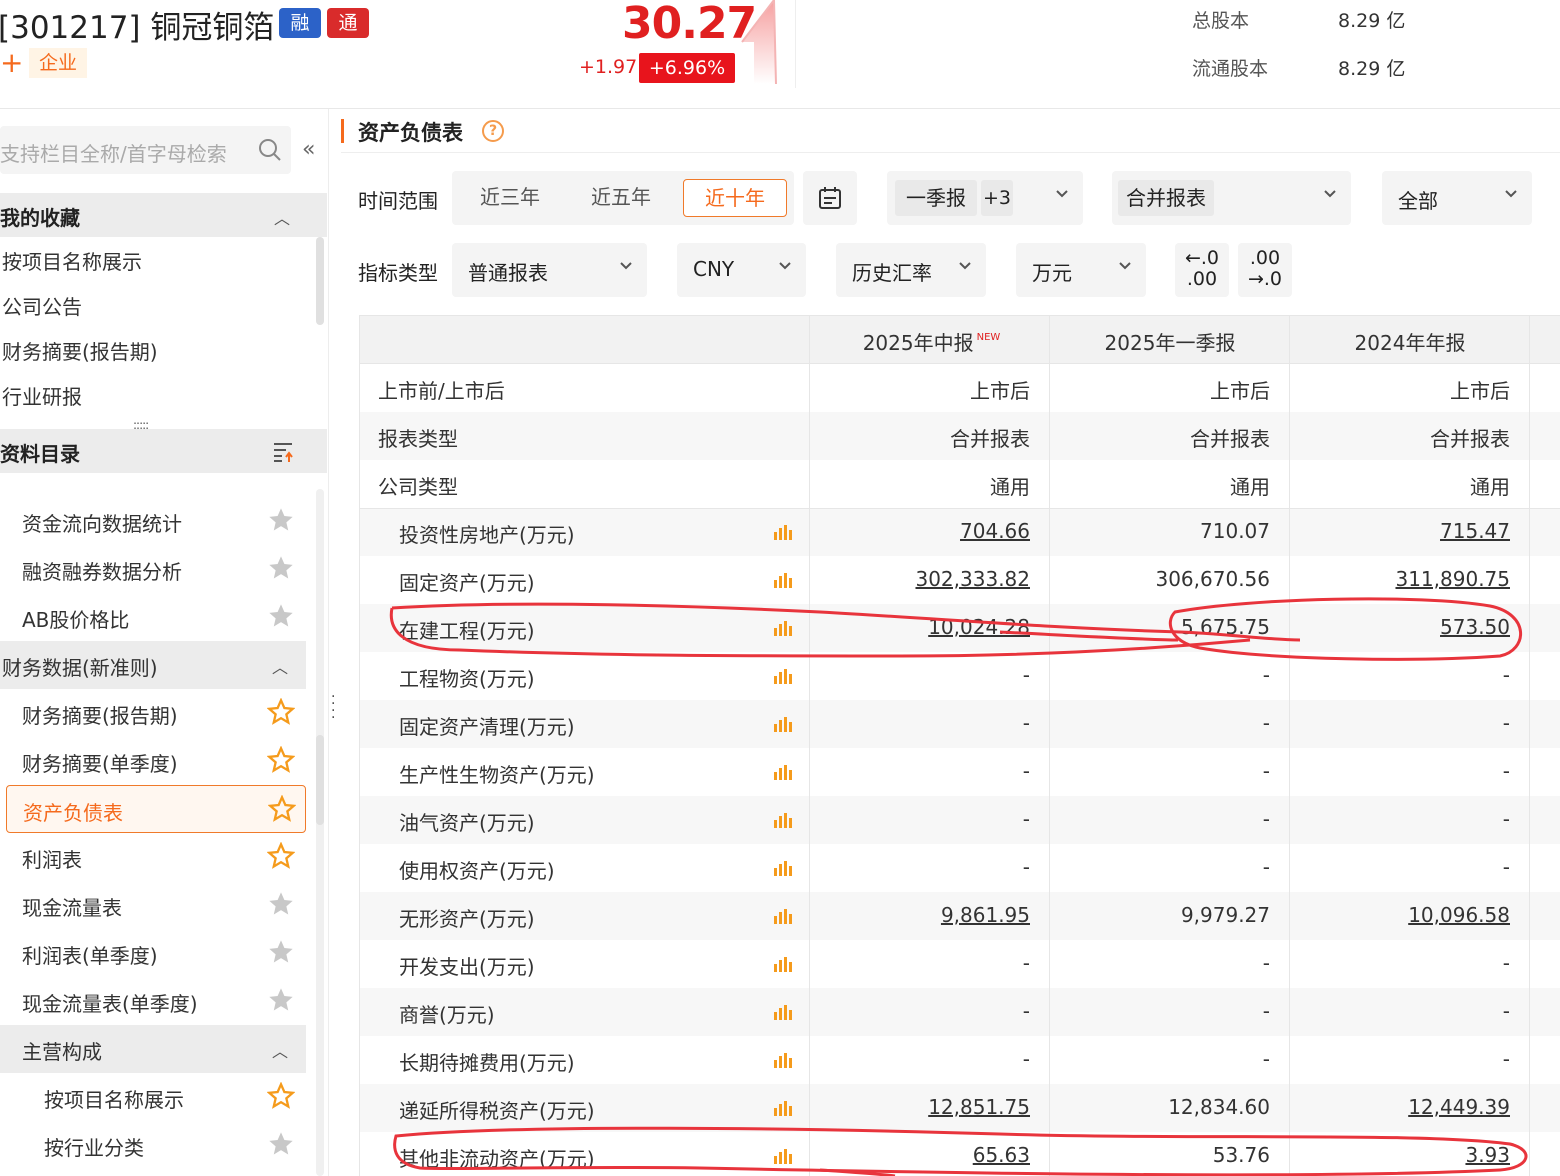 The image size is (1560, 1176). What do you see at coordinates (156, 1145) in the screenshot?
I see `catalog-item: 按行业分类` at bounding box center [156, 1145].